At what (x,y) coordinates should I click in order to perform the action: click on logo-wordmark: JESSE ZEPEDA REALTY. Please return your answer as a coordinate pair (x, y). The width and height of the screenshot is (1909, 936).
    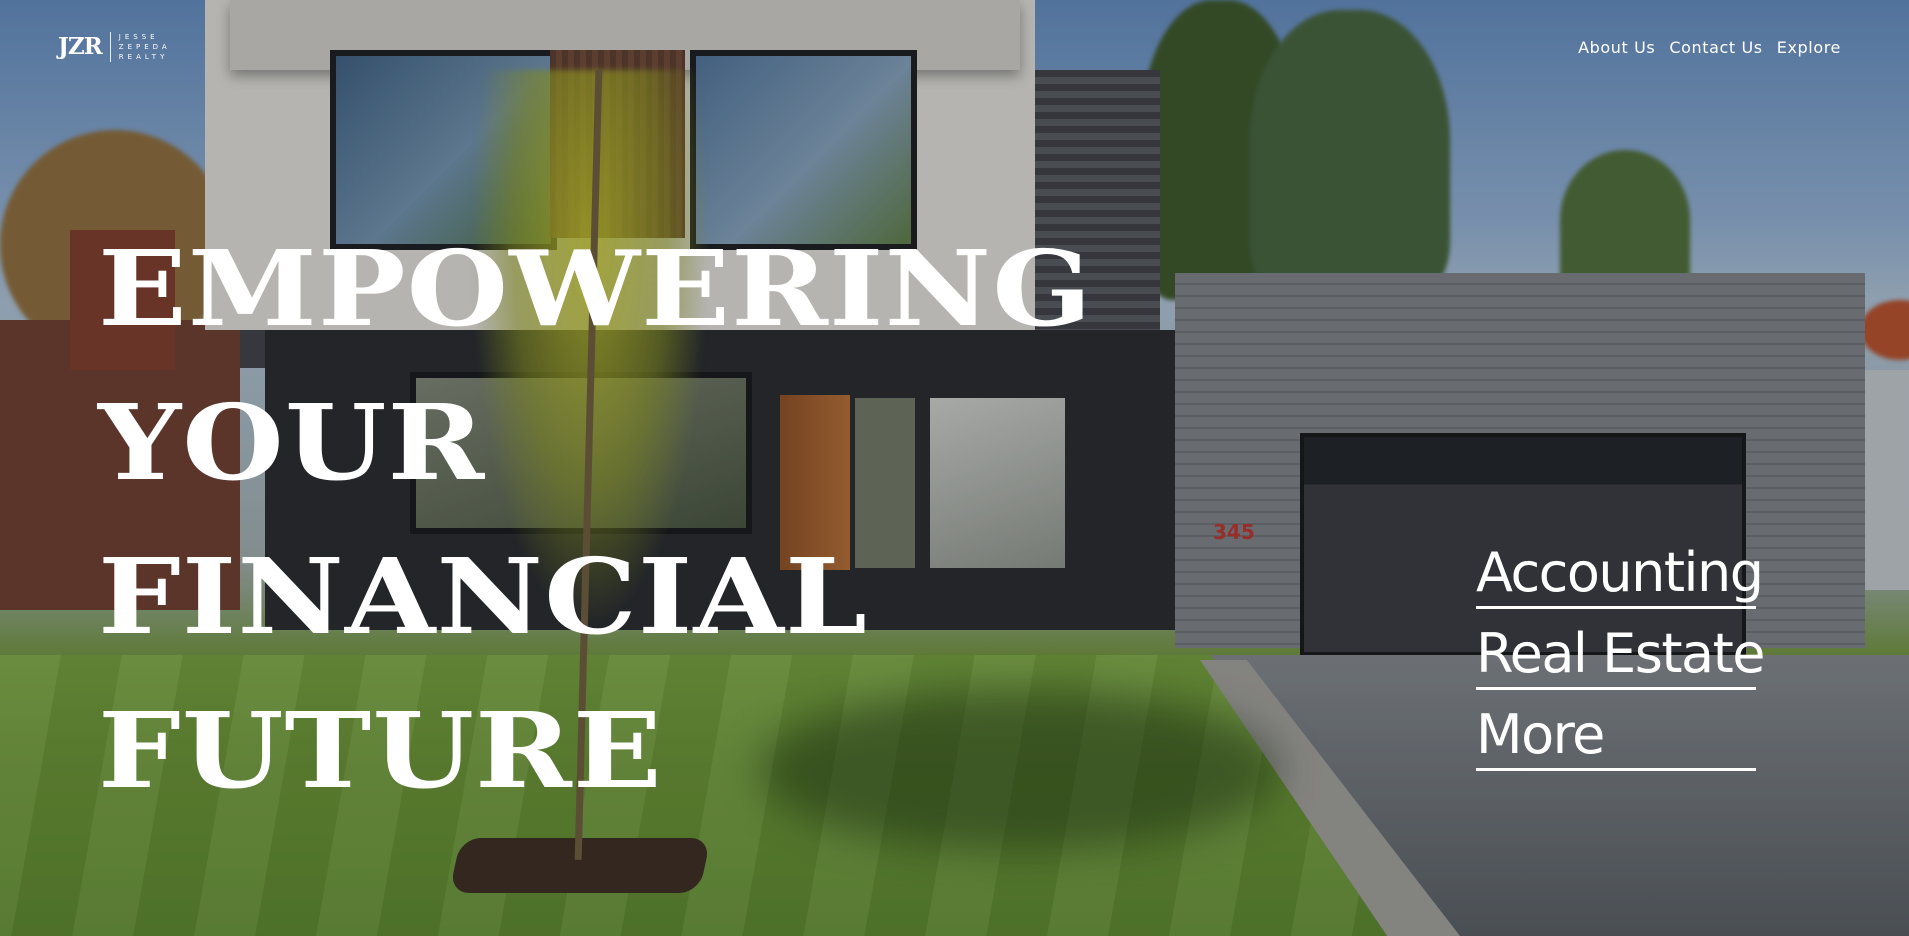
    Looking at the image, I should click on (141, 47).